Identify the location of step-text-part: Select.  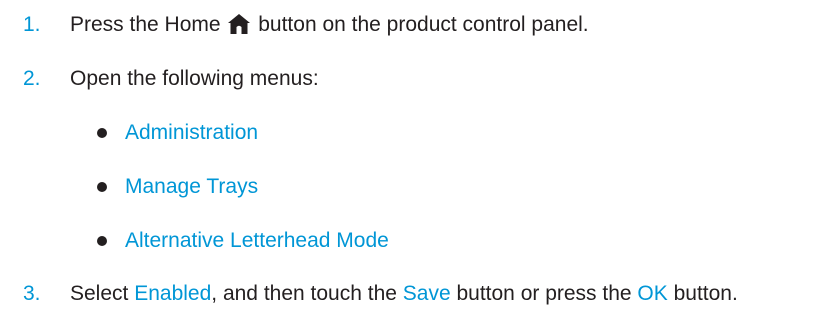
(102, 293).